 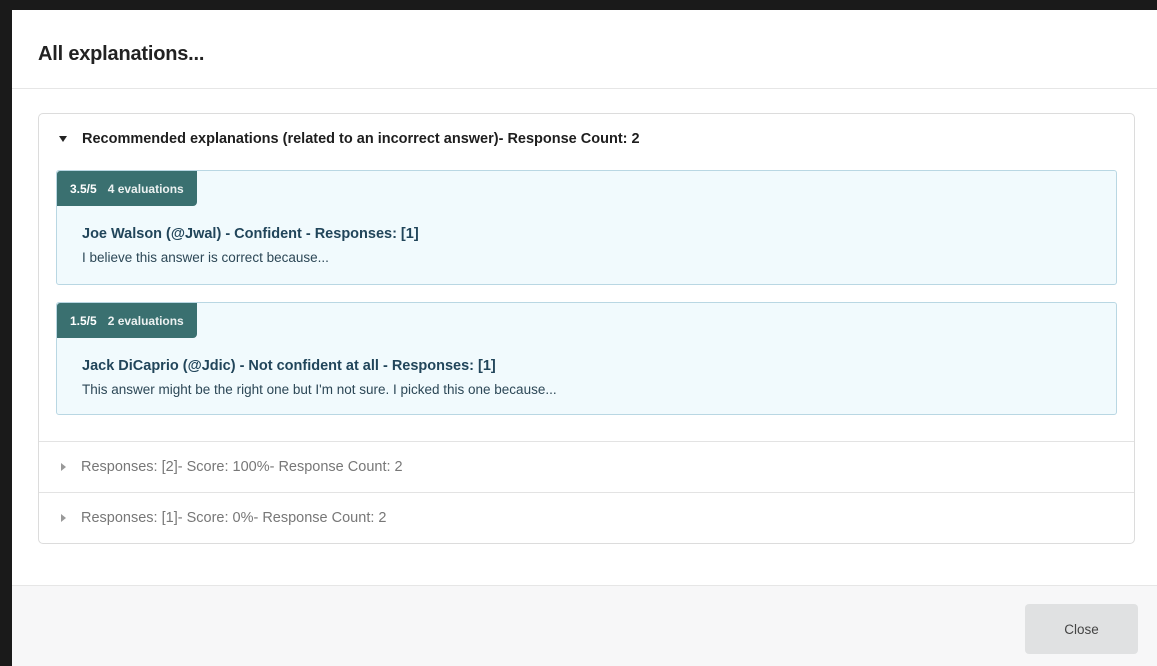 What do you see at coordinates (83, 188) in the screenshot?
I see `score-value: 3.5/5` at bounding box center [83, 188].